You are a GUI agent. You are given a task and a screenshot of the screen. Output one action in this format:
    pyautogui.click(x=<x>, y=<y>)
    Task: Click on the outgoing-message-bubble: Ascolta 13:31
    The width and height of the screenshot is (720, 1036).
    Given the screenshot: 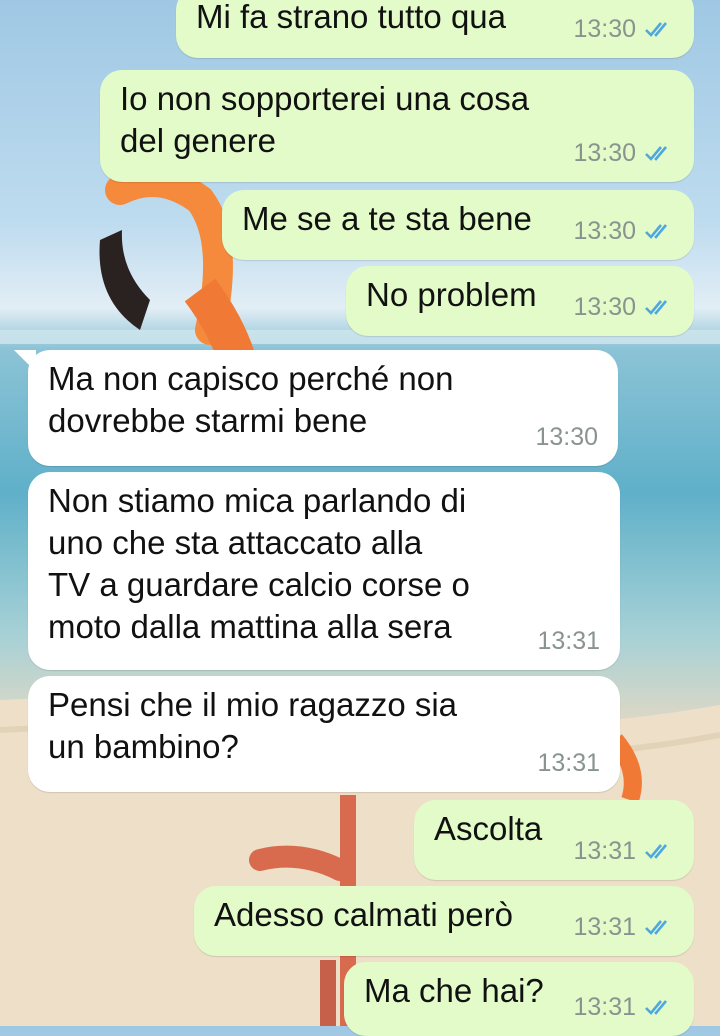 What is the action you would take?
    pyautogui.click(x=554, y=840)
    